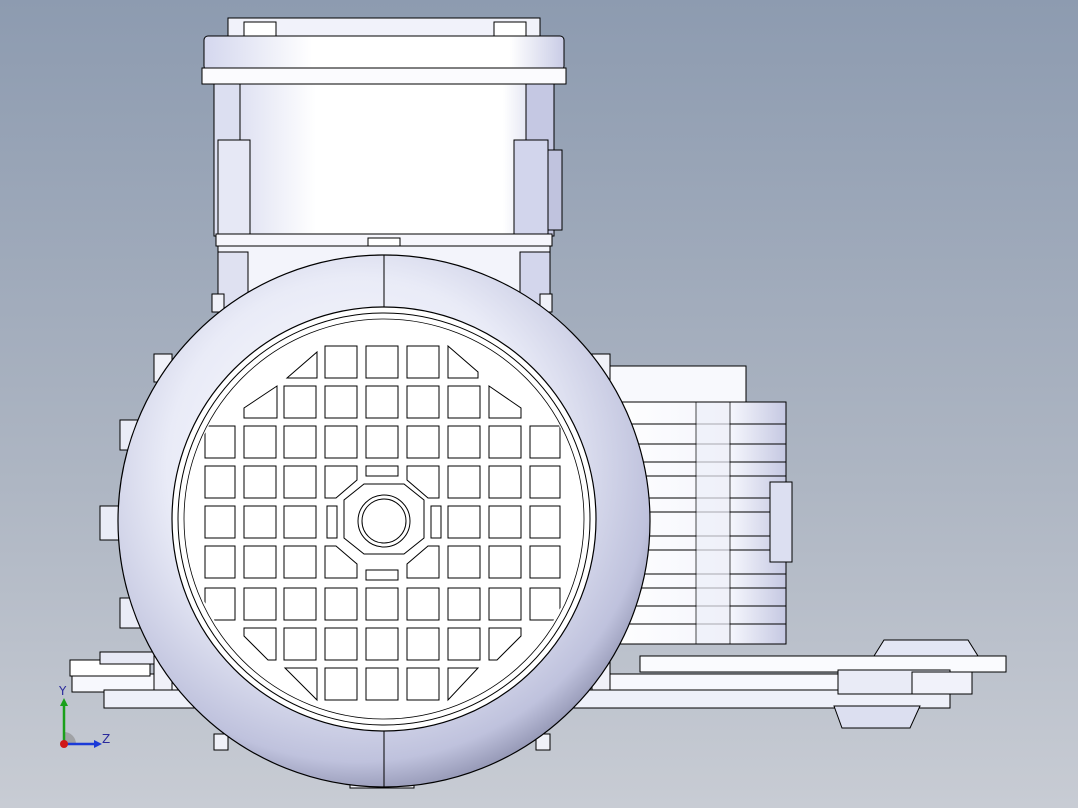 Image resolution: width=1078 pixels, height=808 pixels. What do you see at coordinates (87, 720) in the screenshot?
I see `axis-triad: Y Z` at bounding box center [87, 720].